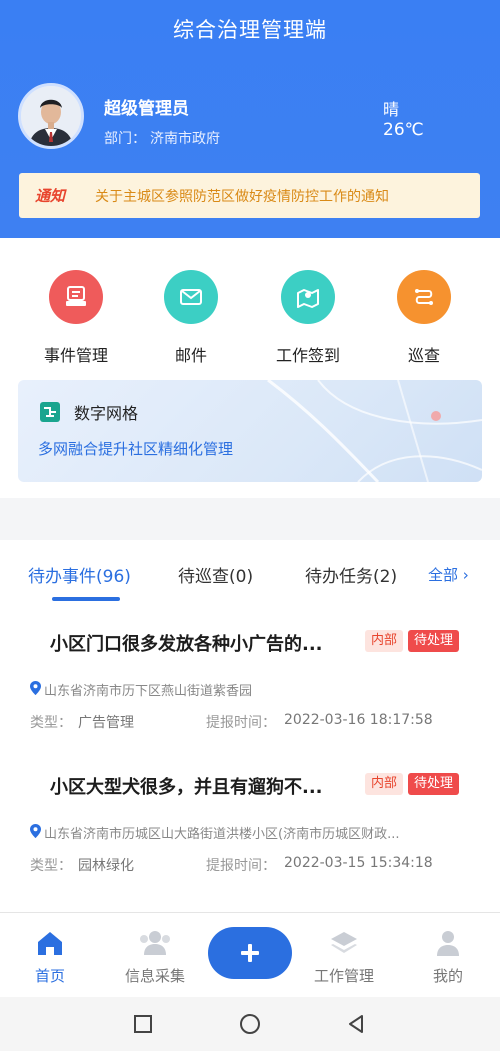 The image size is (500, 1051). Describe the element at coordinates (155, 943) in the screenshot. I see `users-icon` at that location.